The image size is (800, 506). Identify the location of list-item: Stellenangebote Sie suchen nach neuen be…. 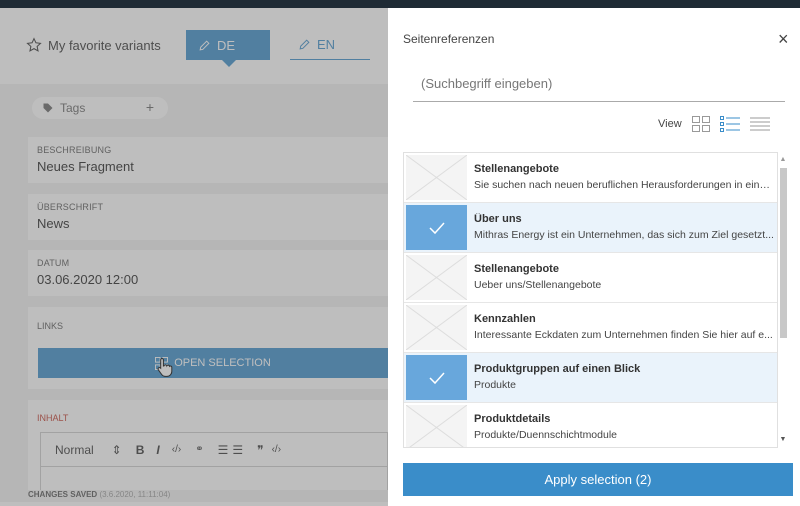
(590, 178).